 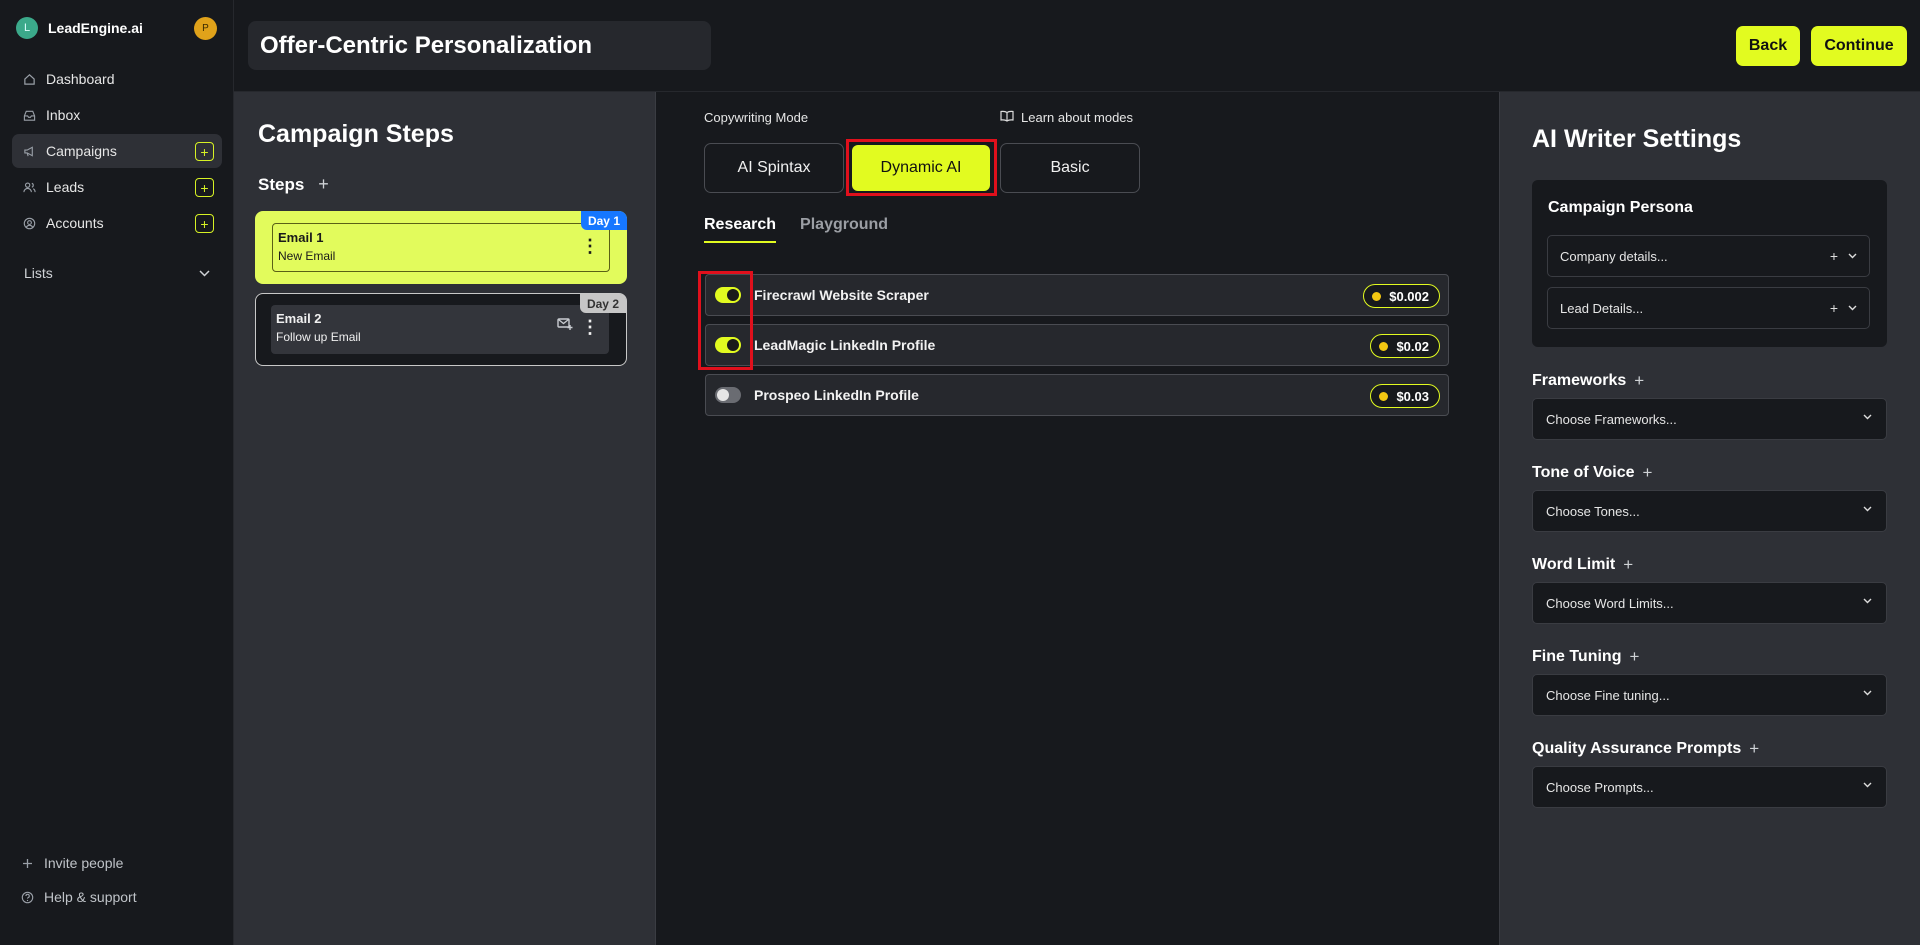 I want to click on avatar: P, so click(x=205, y=28).